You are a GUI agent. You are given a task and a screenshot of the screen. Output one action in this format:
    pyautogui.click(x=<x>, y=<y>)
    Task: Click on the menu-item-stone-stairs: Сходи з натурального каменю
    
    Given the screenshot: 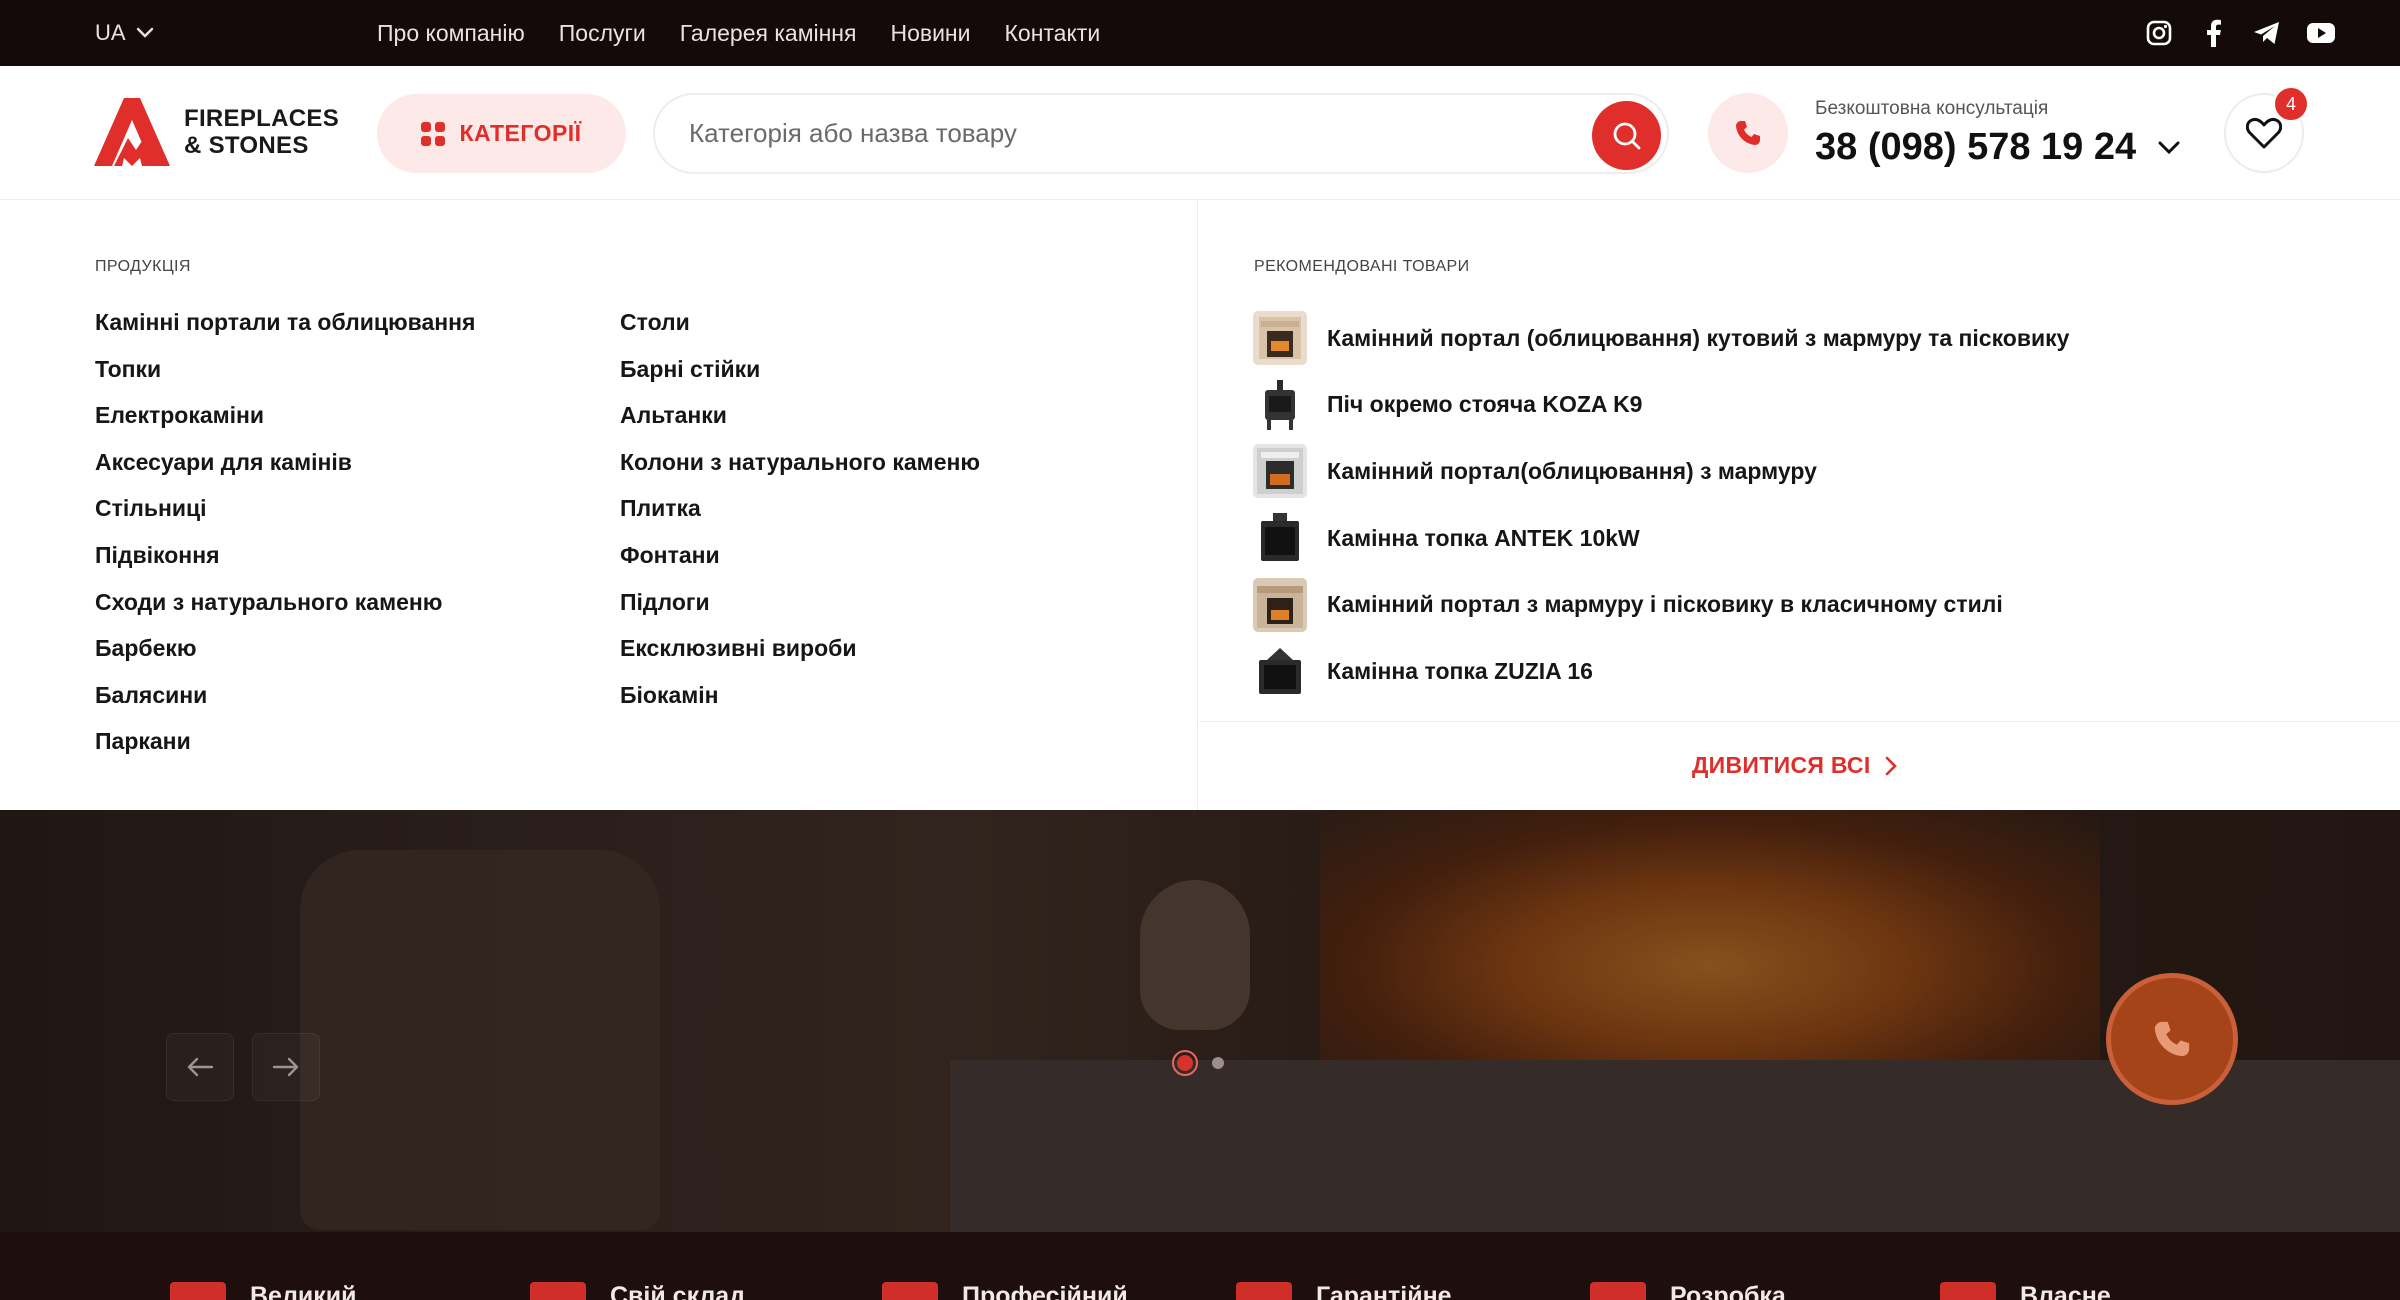 What is the action you would take?
    pyautogui.click(x=285, y=611)
    